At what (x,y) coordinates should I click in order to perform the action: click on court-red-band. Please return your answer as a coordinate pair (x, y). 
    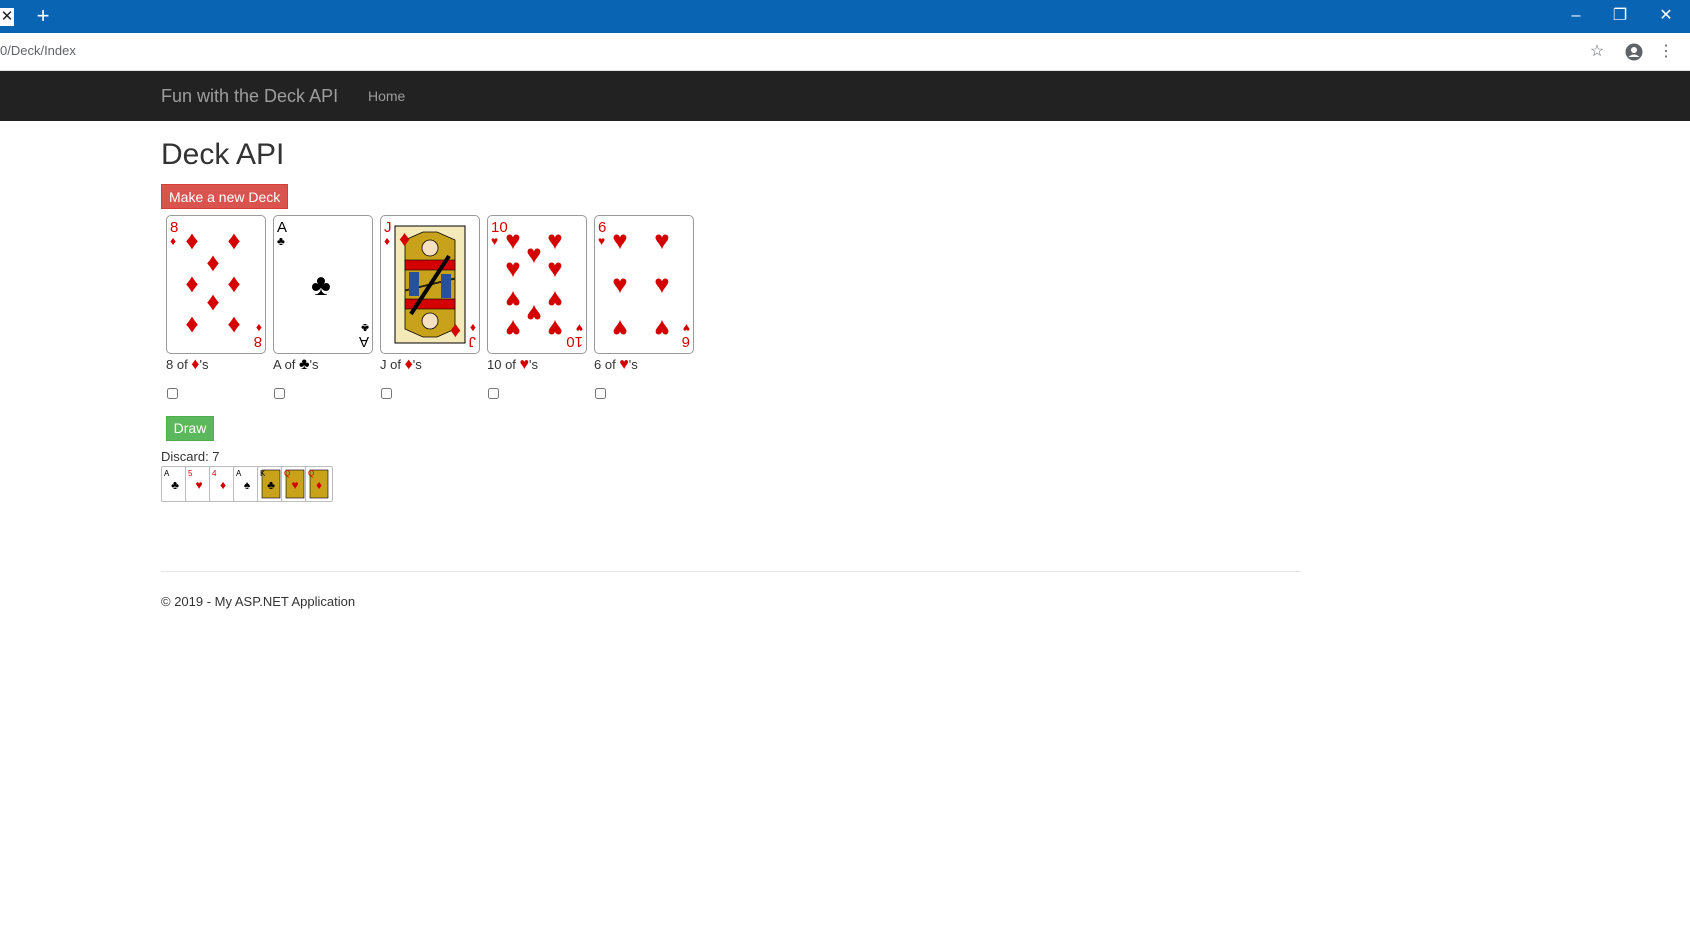
    Looking at the image, I should click on (430, 304).